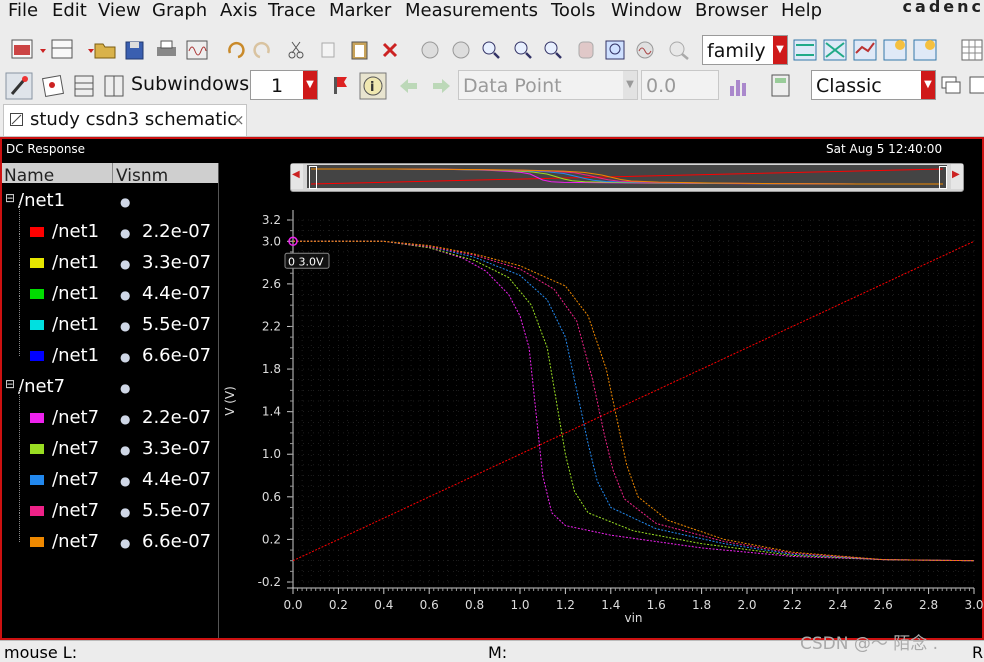 This screenshot has height=662, width=984. Describe the element at coordinates (197, 50) in the screenshot. I see `waveform-icon` at that location.